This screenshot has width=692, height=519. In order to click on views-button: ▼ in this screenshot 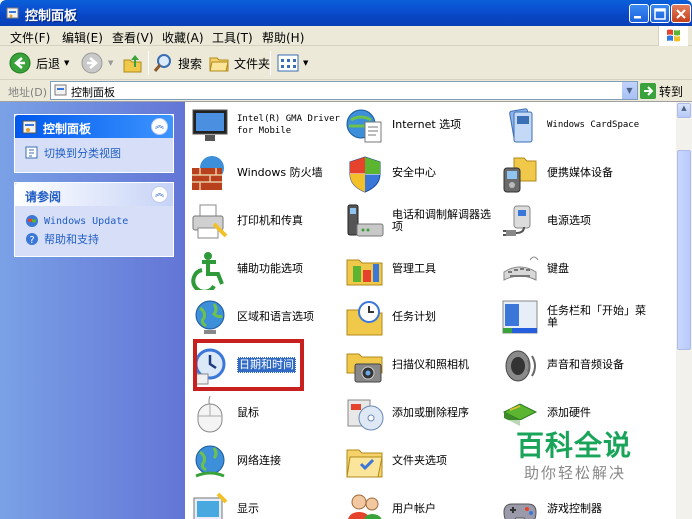, I will do `click(292, 63)`.